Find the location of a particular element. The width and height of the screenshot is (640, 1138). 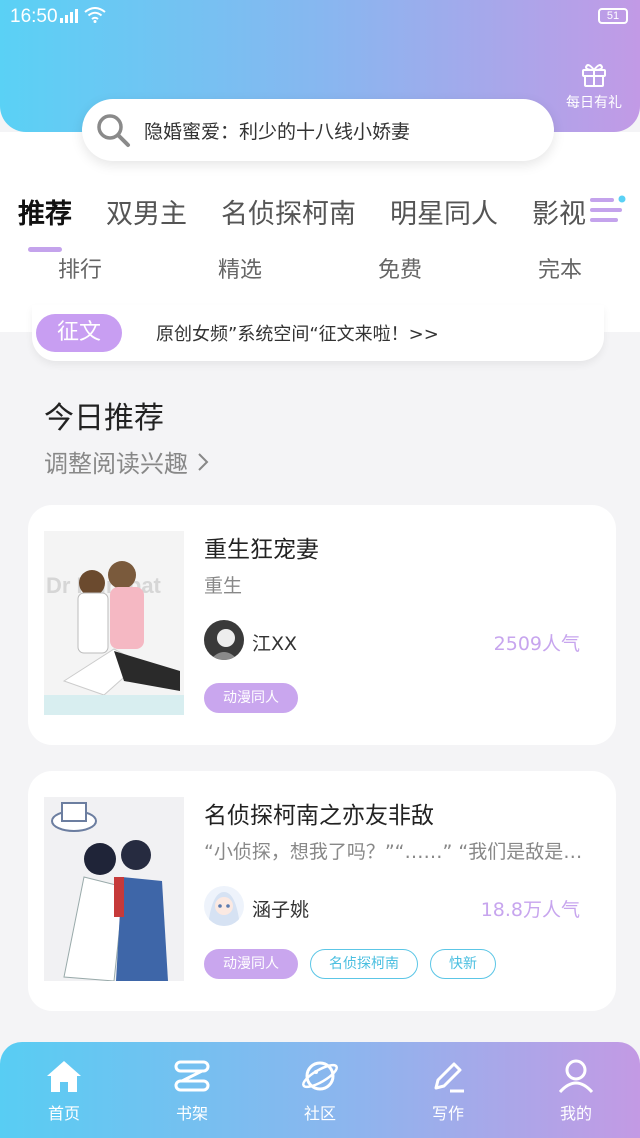

tag-list: 动漫同人 is located at coordinates (251, 698).